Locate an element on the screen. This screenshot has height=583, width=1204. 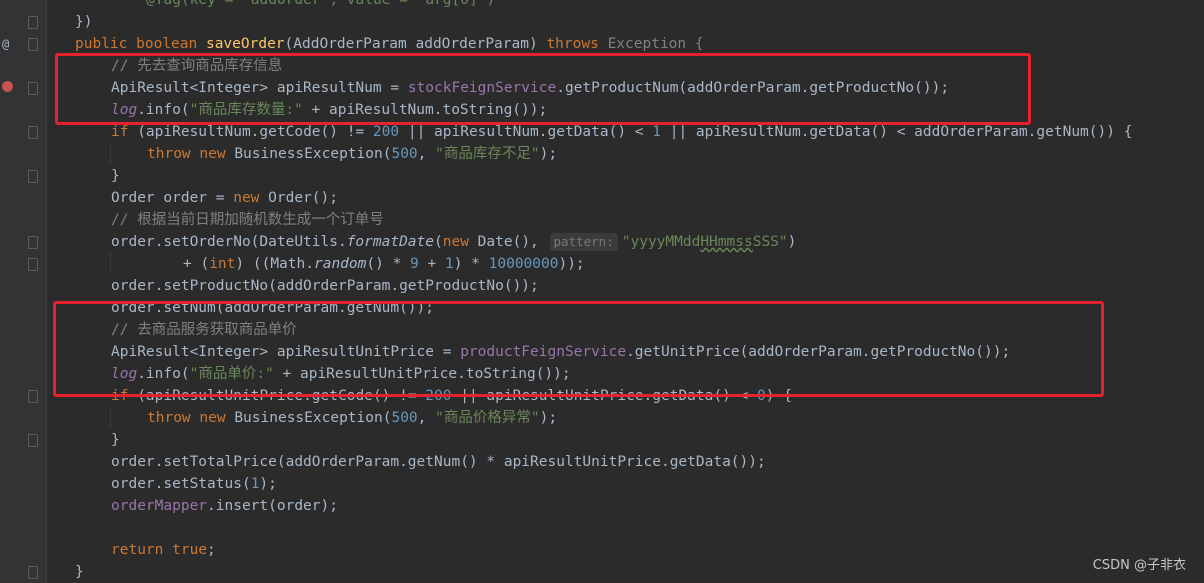
code-text: ) is located at coordinates (792, 242).